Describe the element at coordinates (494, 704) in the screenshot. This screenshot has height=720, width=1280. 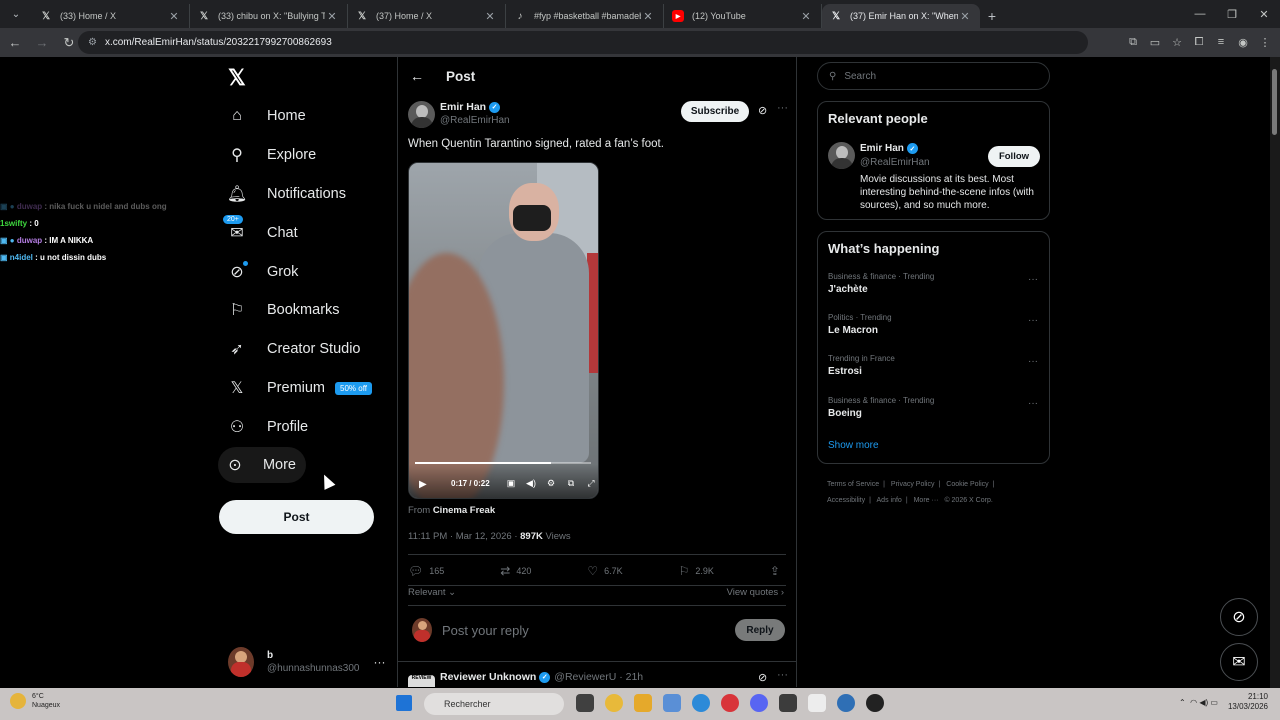
I see `taskbar-search: Rechercher` at that location.